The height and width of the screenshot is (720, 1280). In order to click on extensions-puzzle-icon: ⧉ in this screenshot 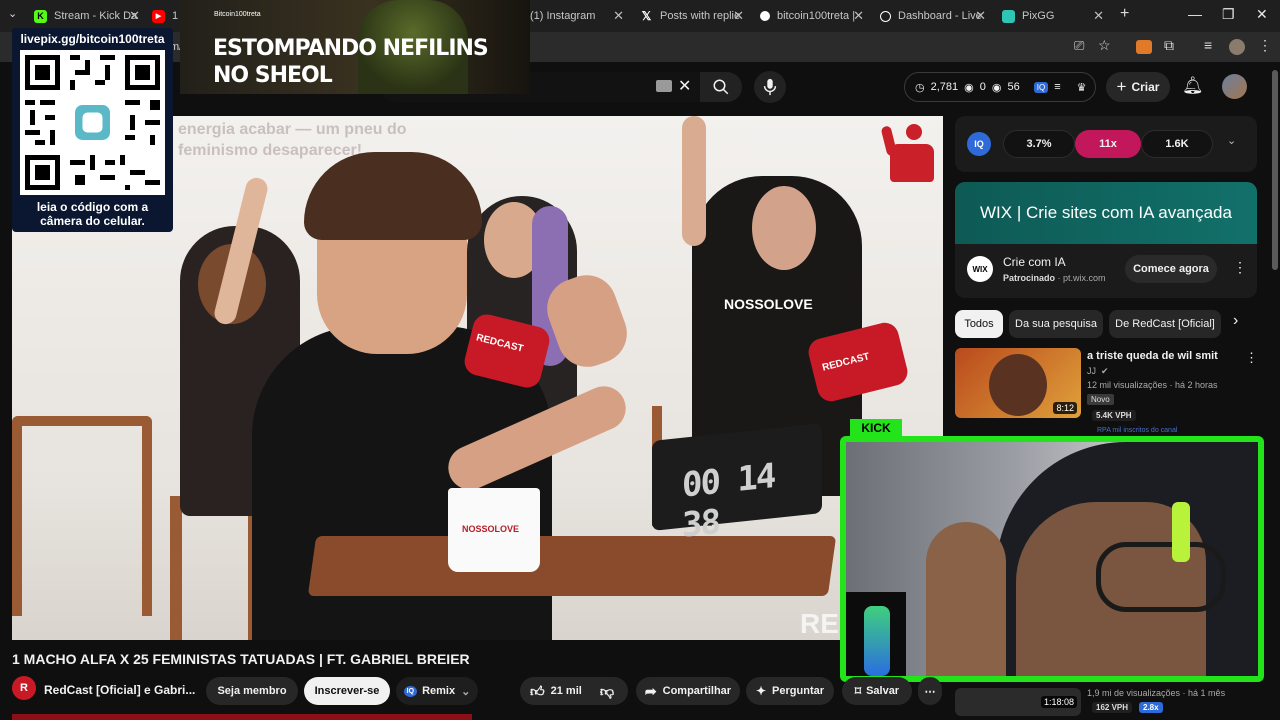, I will do `click(1169, 45)`.